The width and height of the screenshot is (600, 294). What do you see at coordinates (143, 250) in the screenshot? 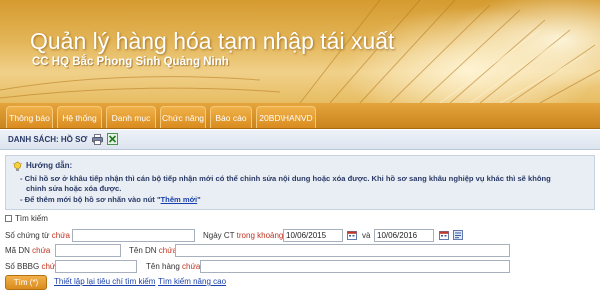
I see `ten-dn-text: Tên DN` at bounding box center [143, 250].